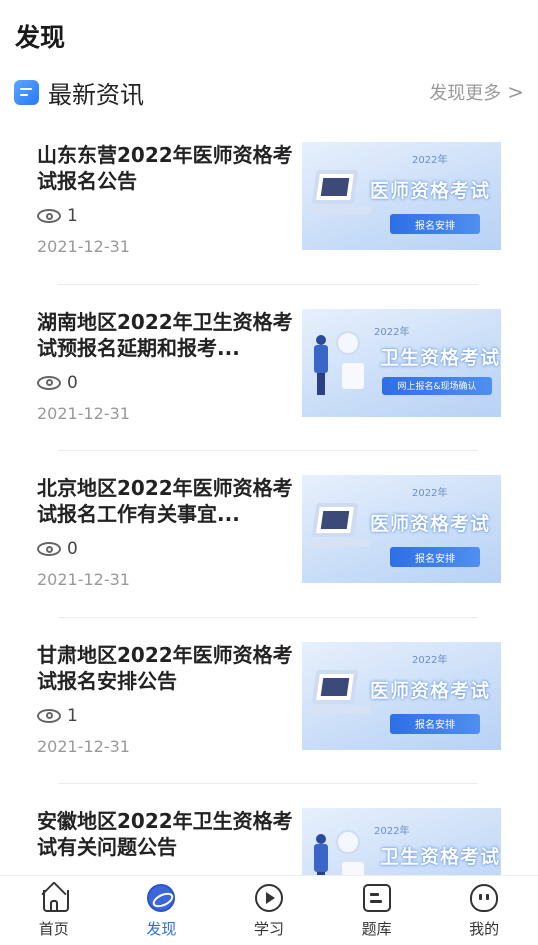  What do you see at coordinates (165, 667) in the screenshot?
I see `news-title: 甘肃地区2022年医师资格考试报名安排公告` at bounding box center [165, 667].